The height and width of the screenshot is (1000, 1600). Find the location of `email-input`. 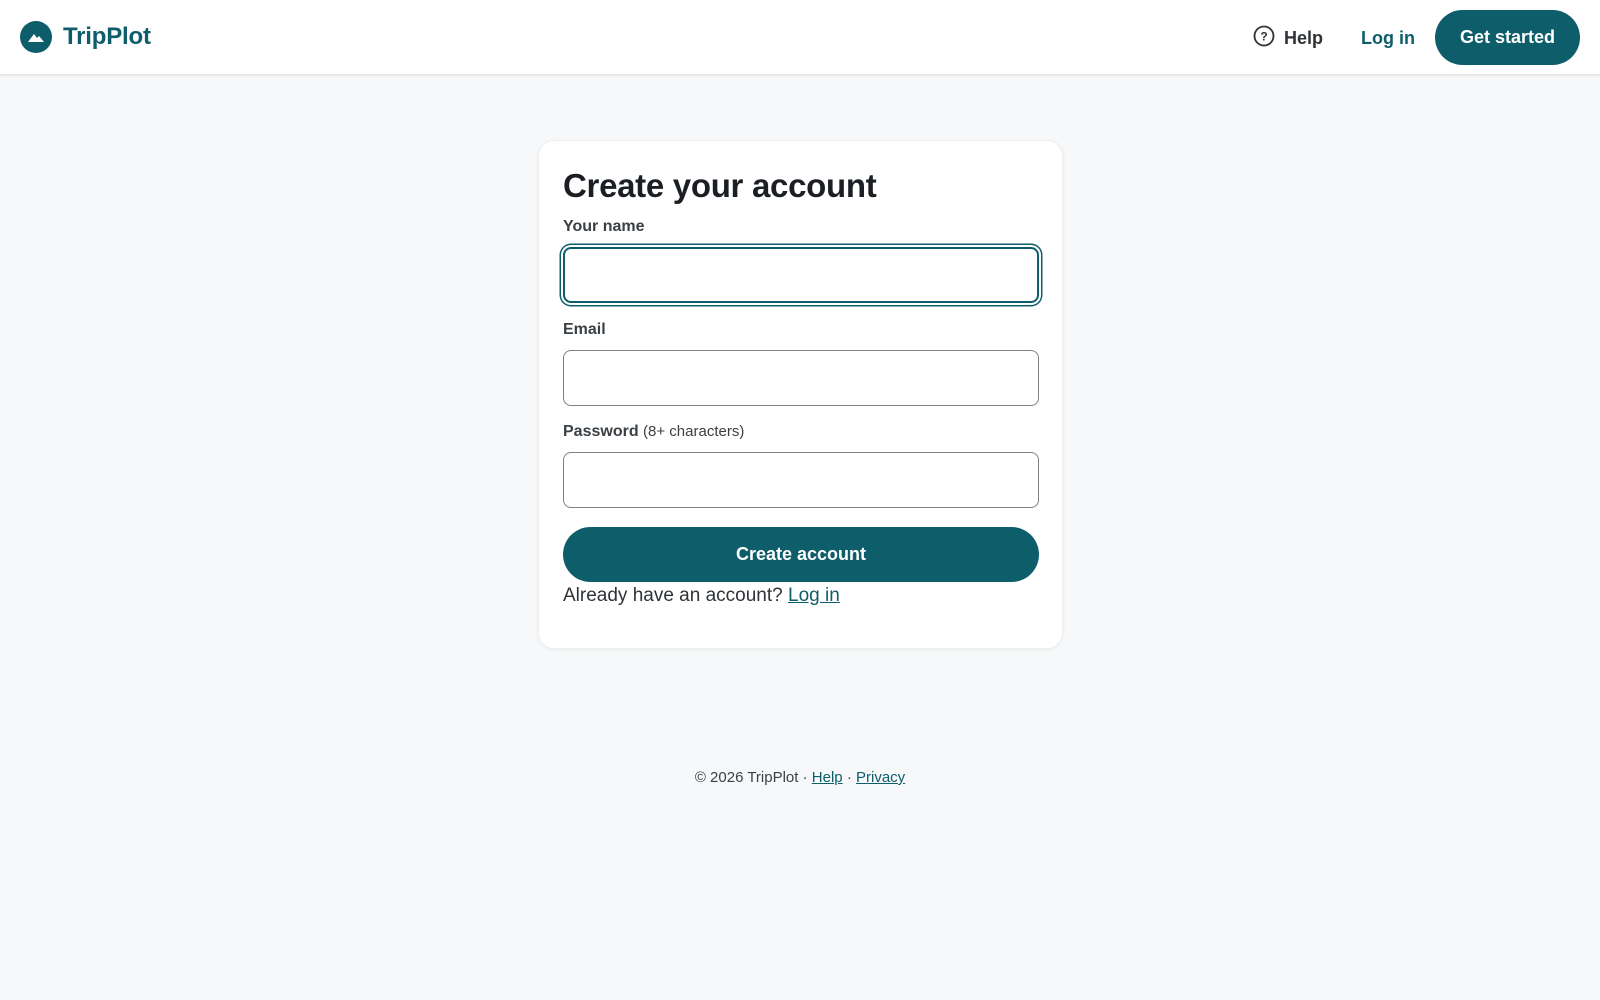

email-input is located at coordinates (801, 378).